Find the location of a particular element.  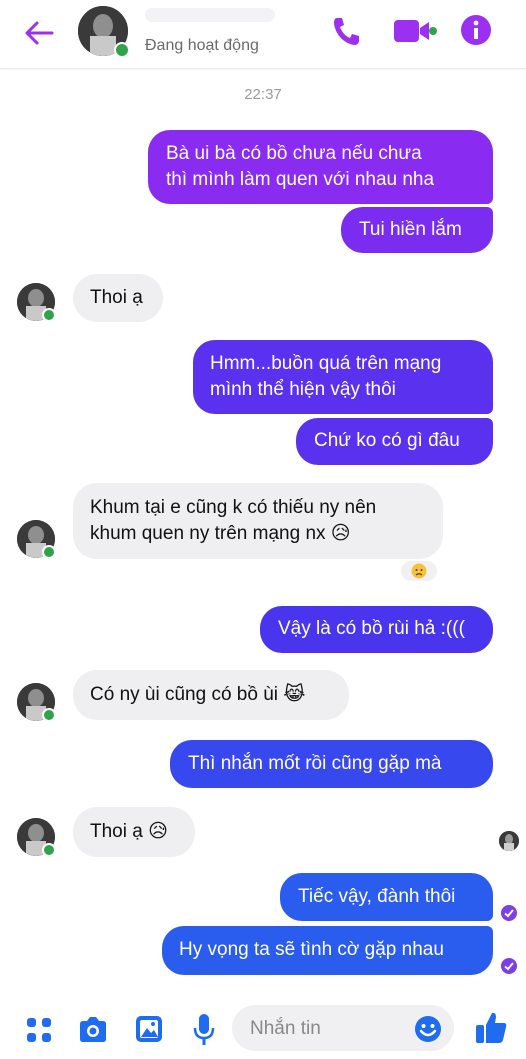

message-bubble-sent: Tiếc vậy, đành thôi is located at coordinates (386, 897).